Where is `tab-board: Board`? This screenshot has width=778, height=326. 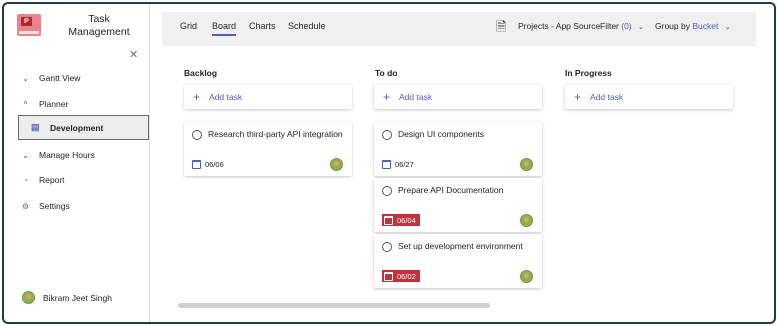 tab-board: Board is located at coordinates (224, 28).